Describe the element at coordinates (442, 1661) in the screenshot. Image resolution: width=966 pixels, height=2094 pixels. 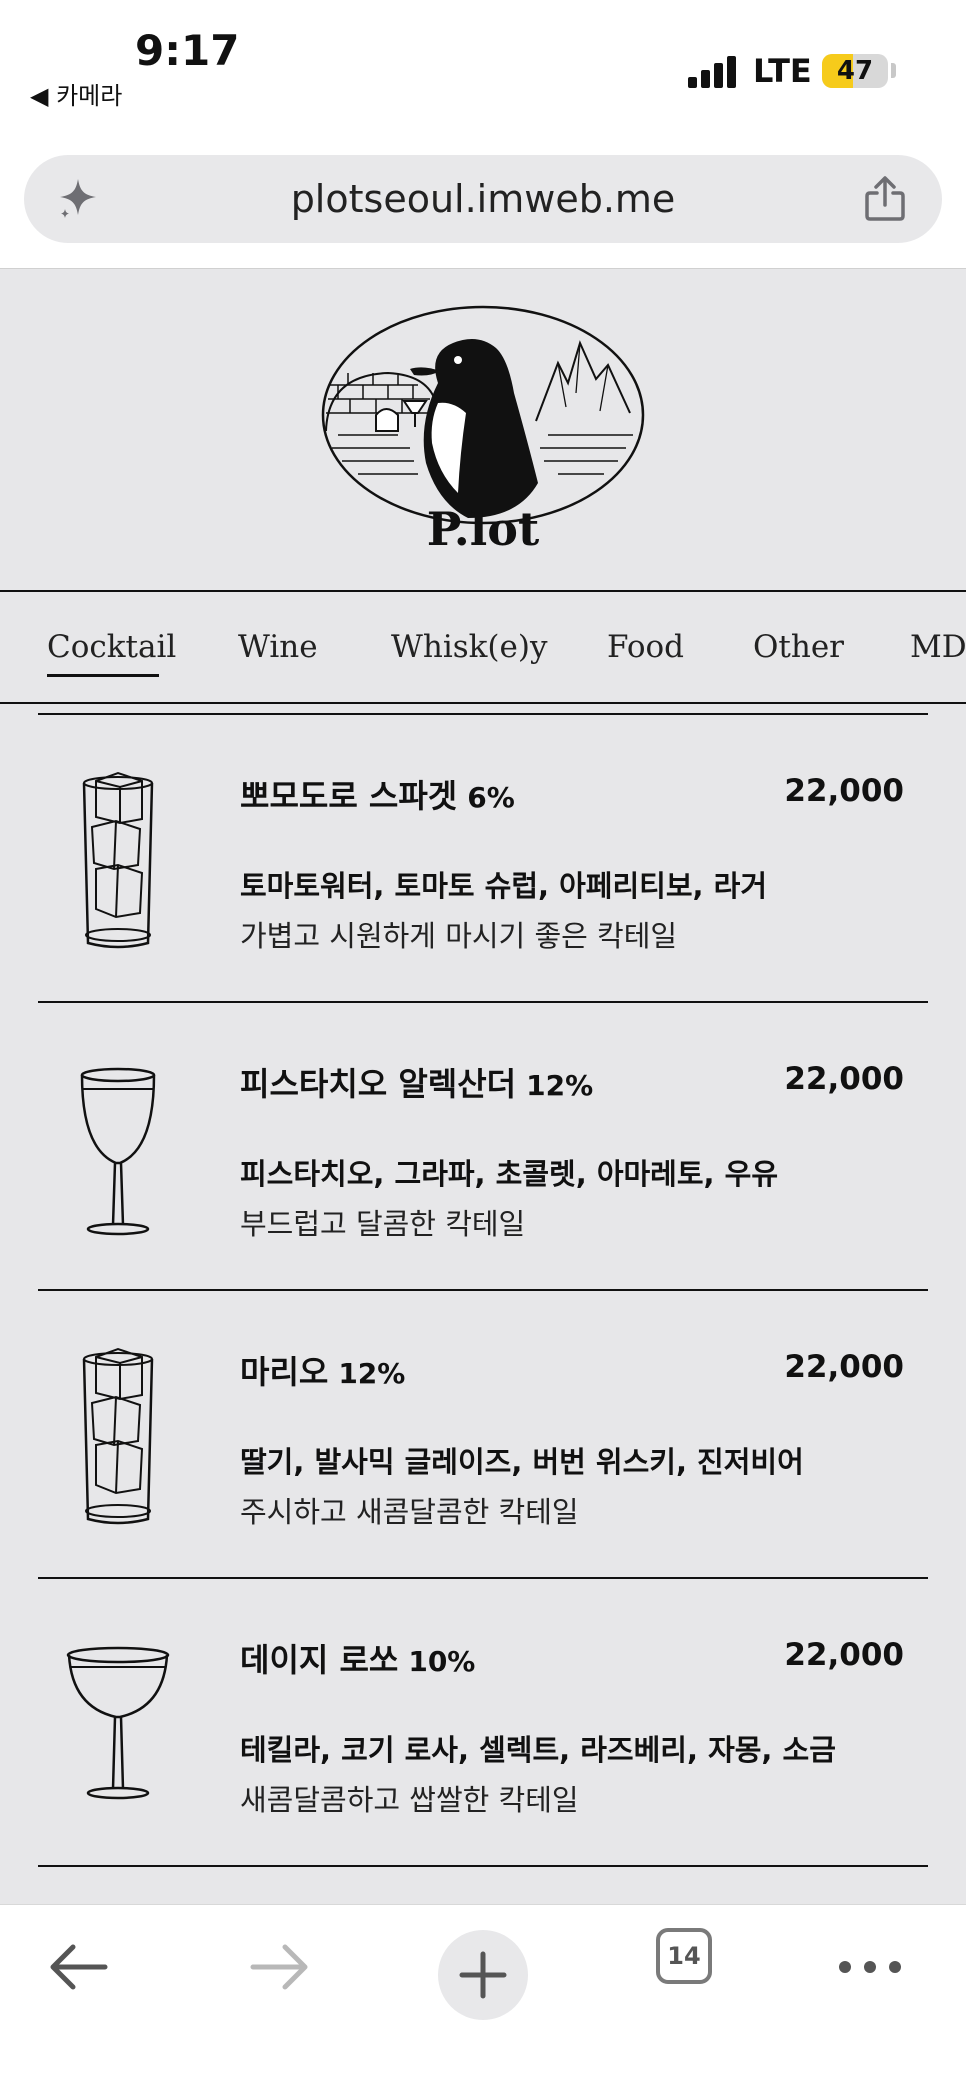
I see `menu-item-abv: 10%` at that location.